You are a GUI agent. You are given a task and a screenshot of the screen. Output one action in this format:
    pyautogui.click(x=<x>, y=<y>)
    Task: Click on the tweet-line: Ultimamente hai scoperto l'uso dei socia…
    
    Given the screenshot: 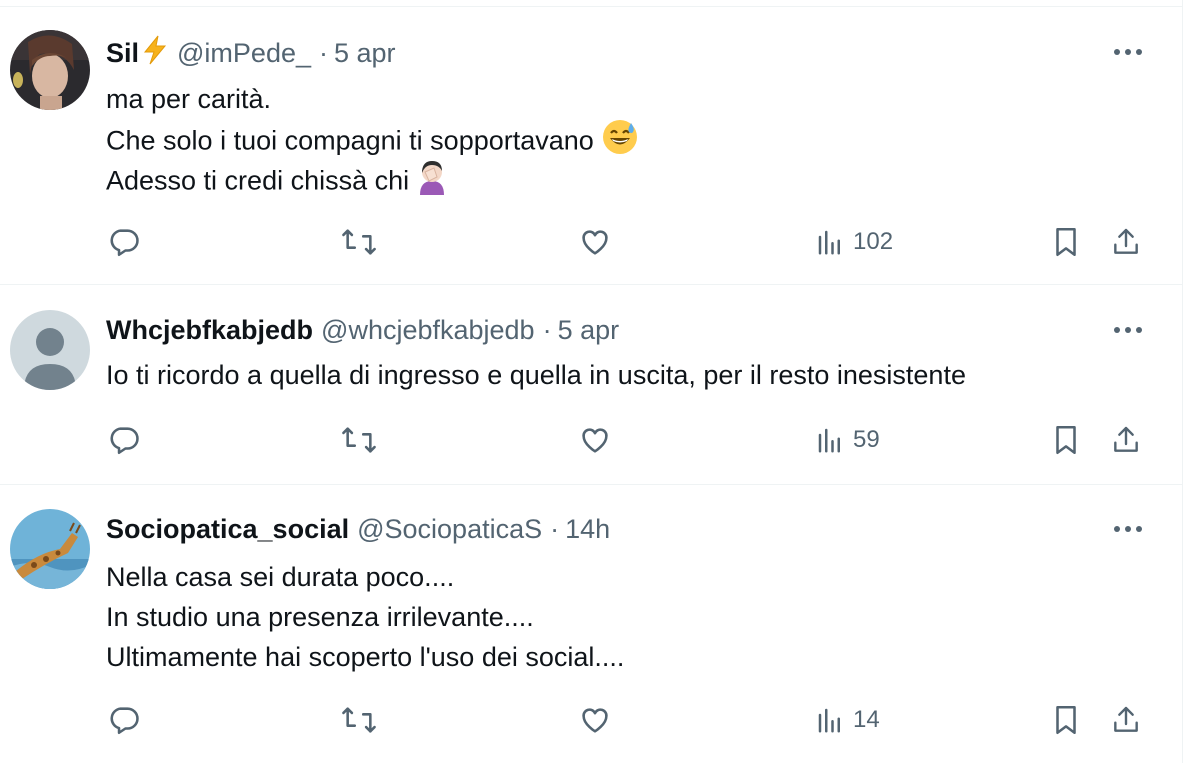 What is the action you would take?
    pyautogui.click(x=365, y=657)
    